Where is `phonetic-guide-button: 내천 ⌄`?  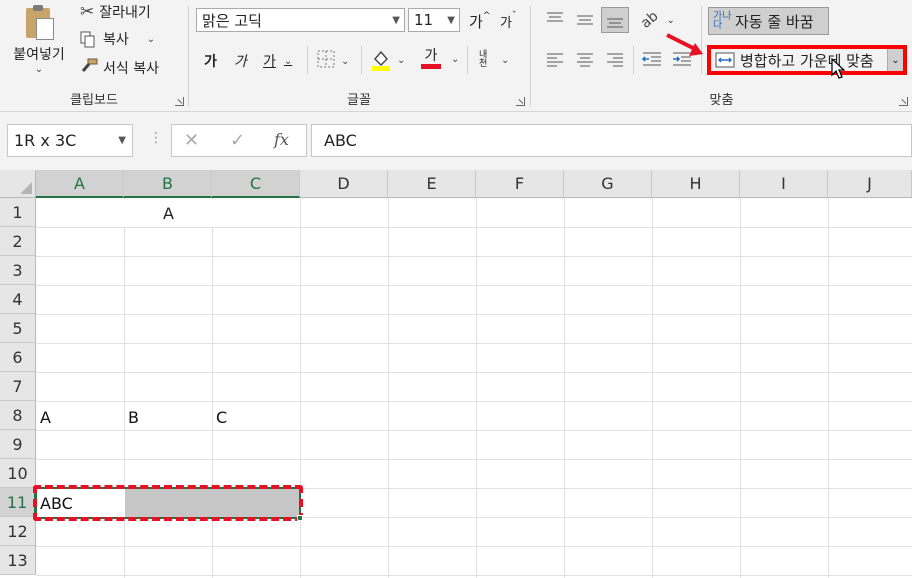
phonetic-guide-button: 내천 ⌄ is located at coordinates (494, 60).